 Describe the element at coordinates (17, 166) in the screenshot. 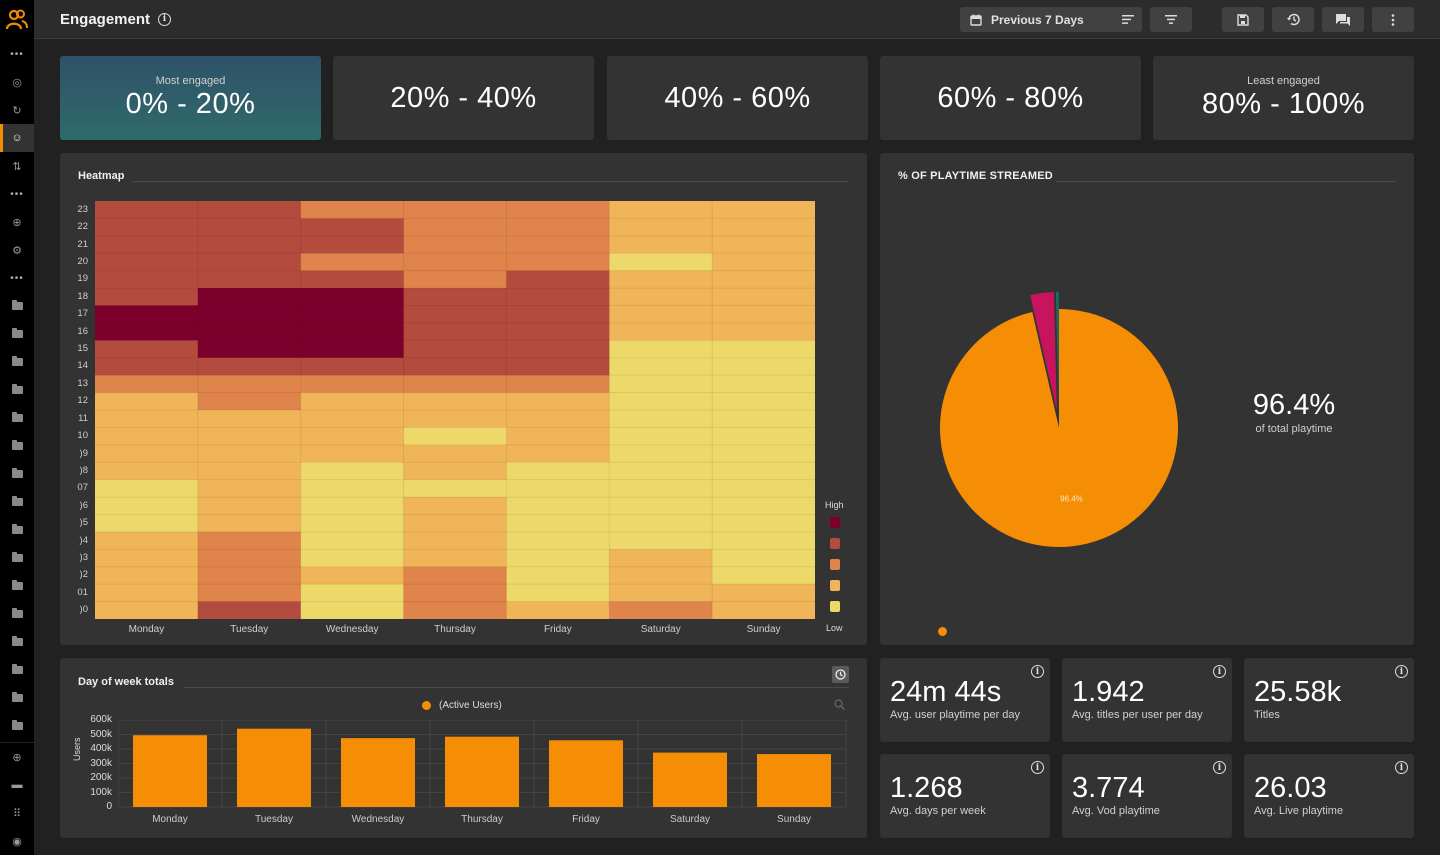

I see `sidebar-item-sort-arrows: ⇅` at that location.